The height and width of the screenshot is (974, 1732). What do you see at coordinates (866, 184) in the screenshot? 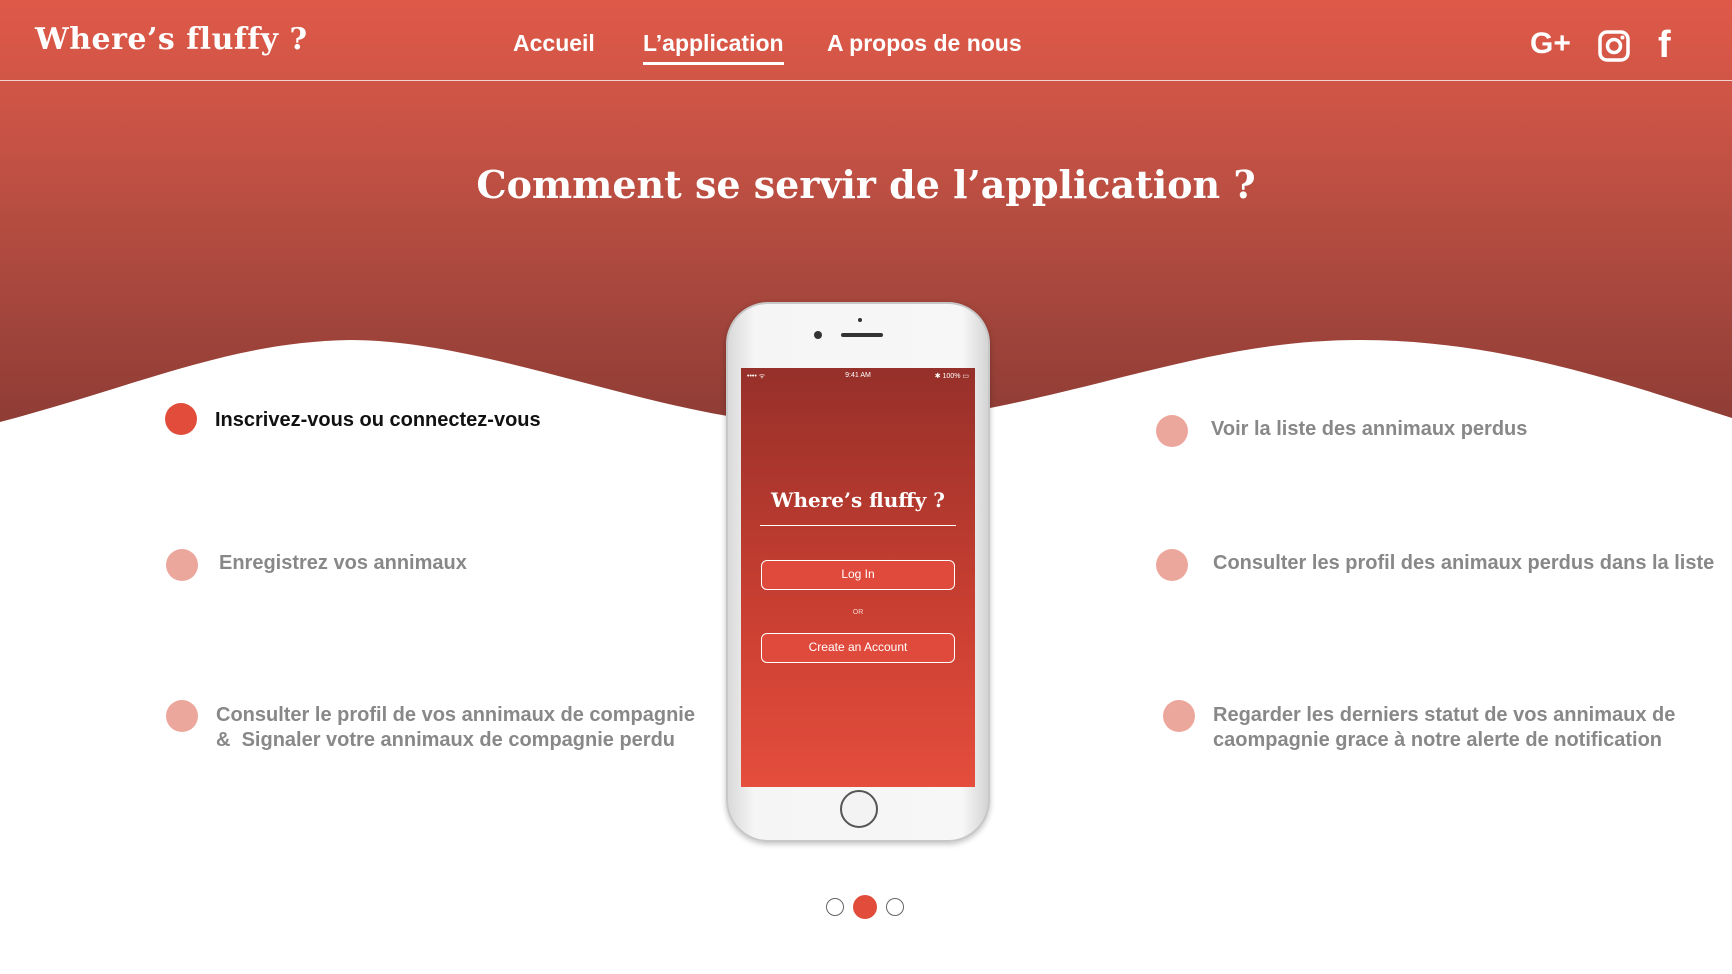
I see `page-title: Comment se servir de l’application ?` at bounding box center [866, 184].